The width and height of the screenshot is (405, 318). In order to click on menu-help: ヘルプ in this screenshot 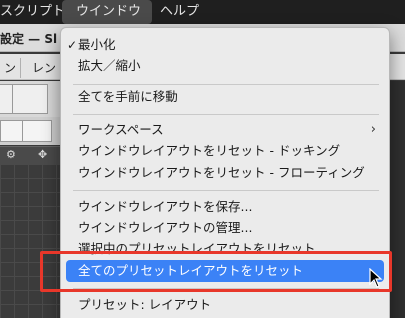, I will do `click(179, 12)`.